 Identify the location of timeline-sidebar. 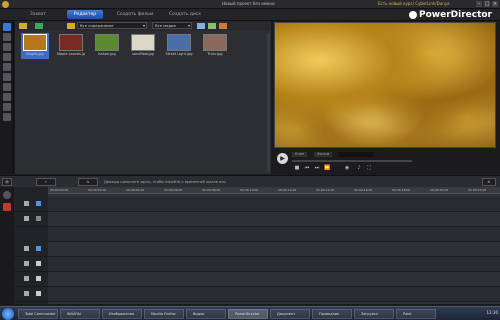
(7, 245).